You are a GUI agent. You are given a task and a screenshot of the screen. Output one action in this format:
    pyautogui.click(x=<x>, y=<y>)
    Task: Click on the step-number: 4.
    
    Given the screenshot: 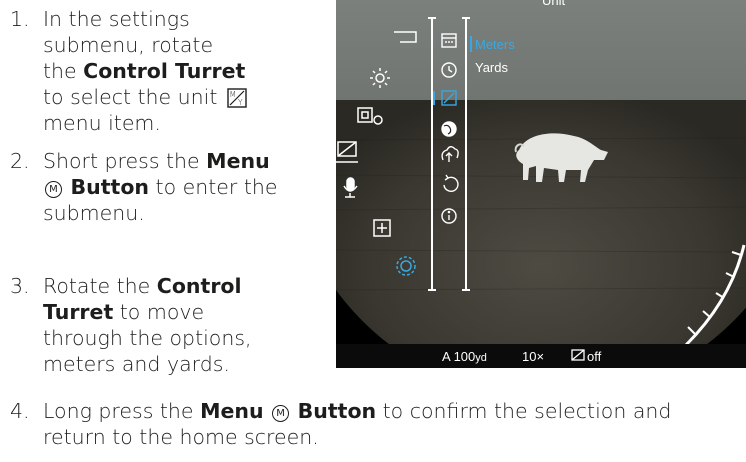 What is the action you would take?
    pyautogui.click(x=20, y=411)
    